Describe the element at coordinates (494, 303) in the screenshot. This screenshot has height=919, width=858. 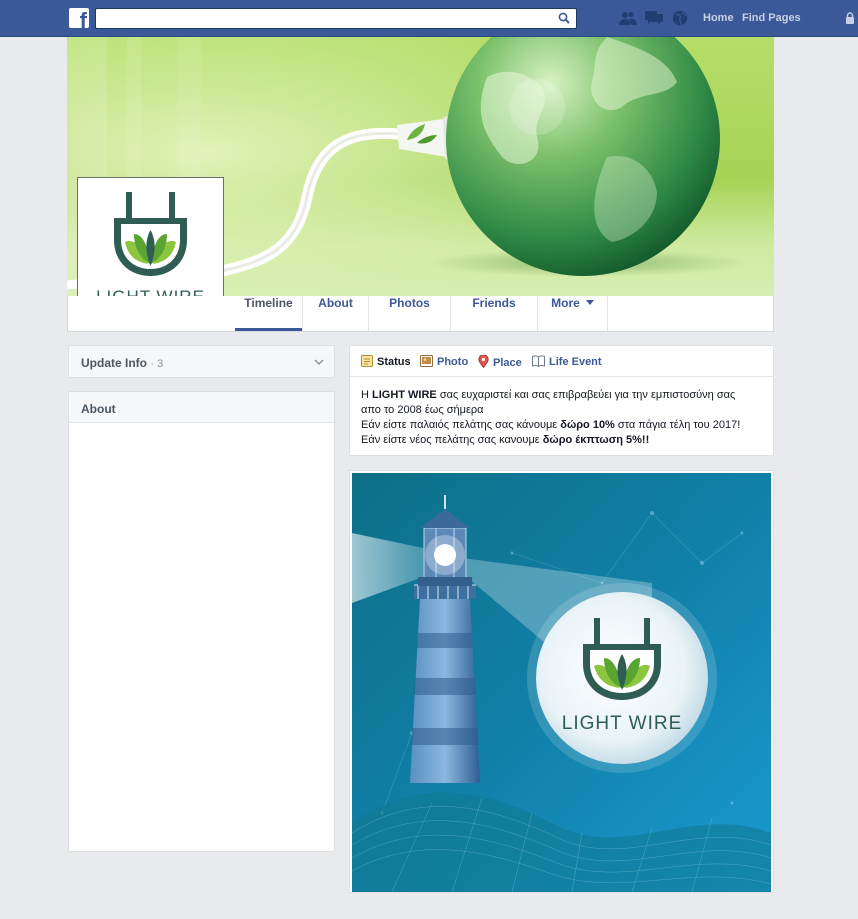
I see `tab-friends-label: Friends` at that location.